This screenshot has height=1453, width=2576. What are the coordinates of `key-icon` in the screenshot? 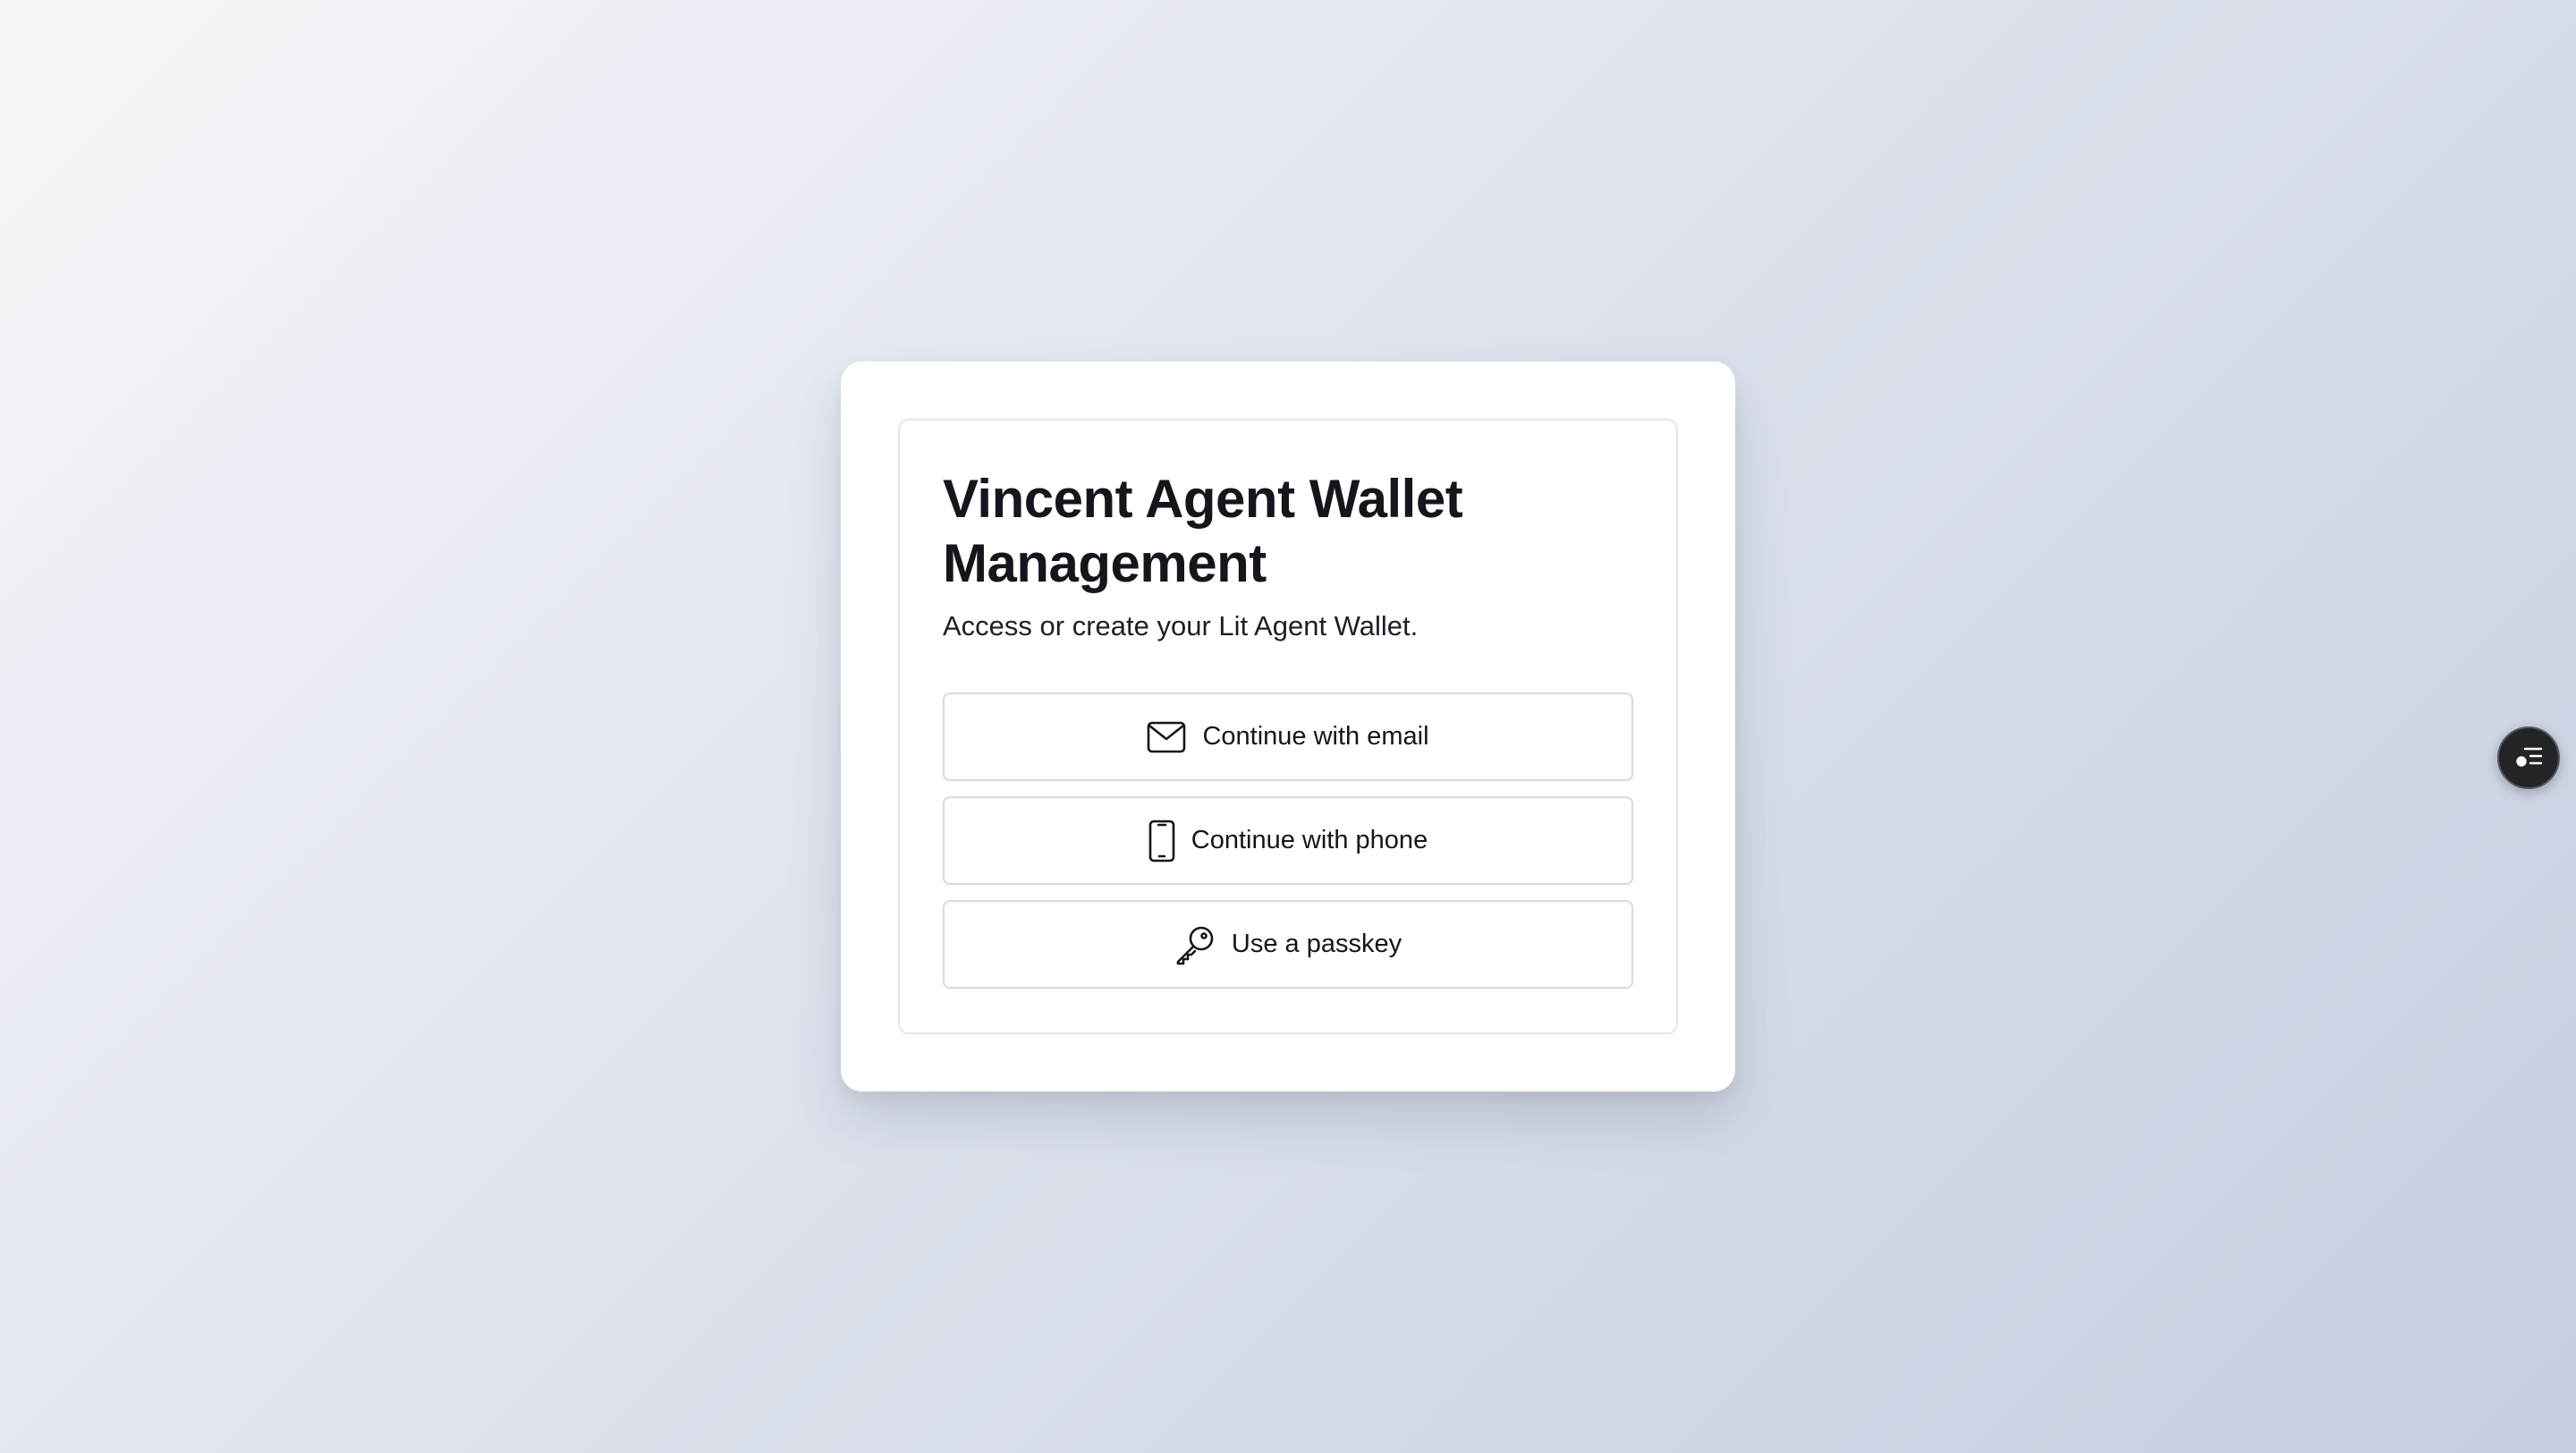 It's located at (1195, 944).